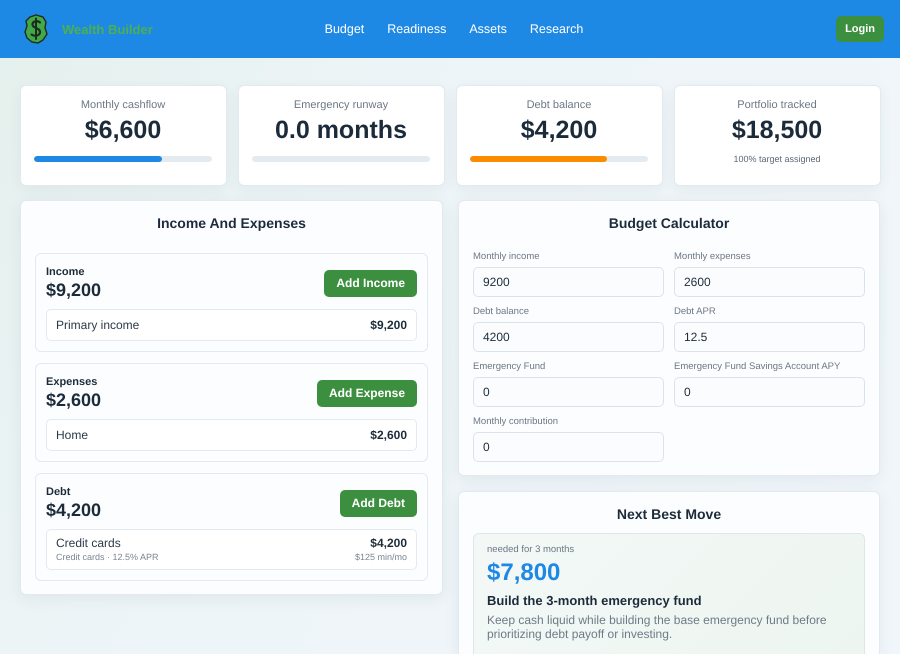 The width and height of the screenshot is (900, 654). What do you see at coordinates (388, 435) in the screenshot?
I see `entry-amount: $2,600` at bounding box center [388, 435].